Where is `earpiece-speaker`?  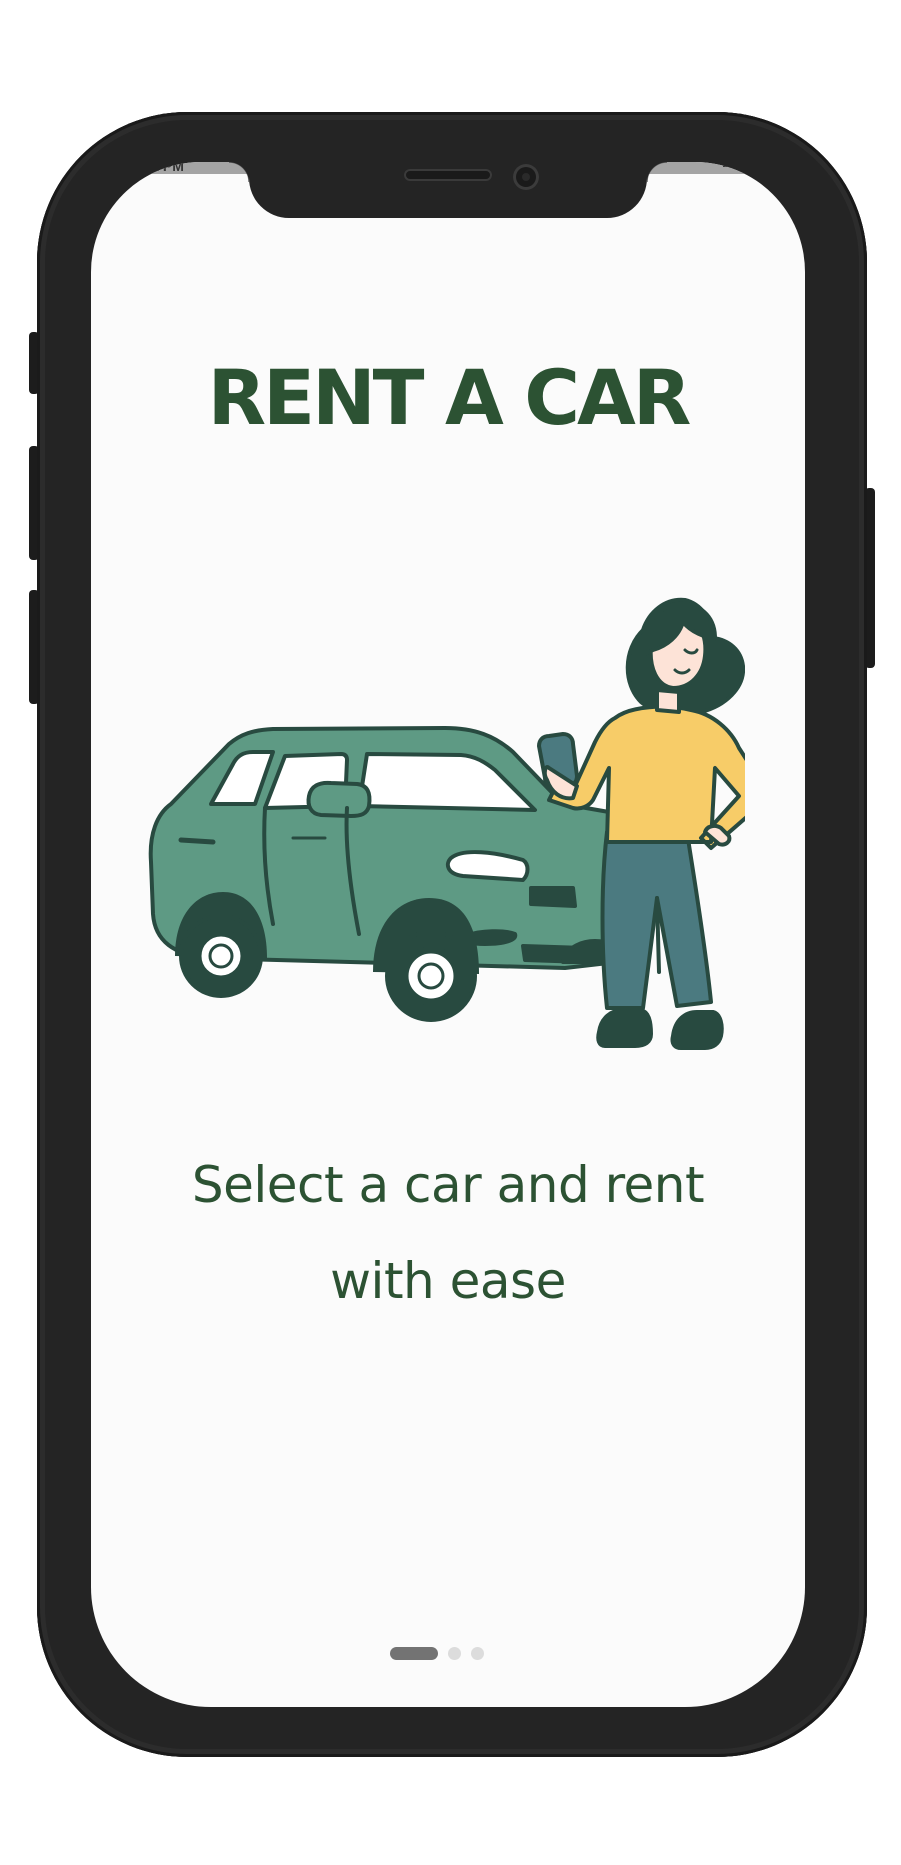 earpiece-speaker is located at coordinates (448, 175).